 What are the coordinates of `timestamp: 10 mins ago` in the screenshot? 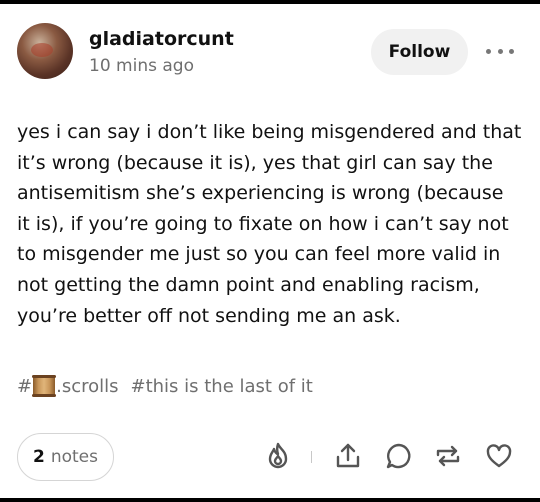 It's located at (141, 66).